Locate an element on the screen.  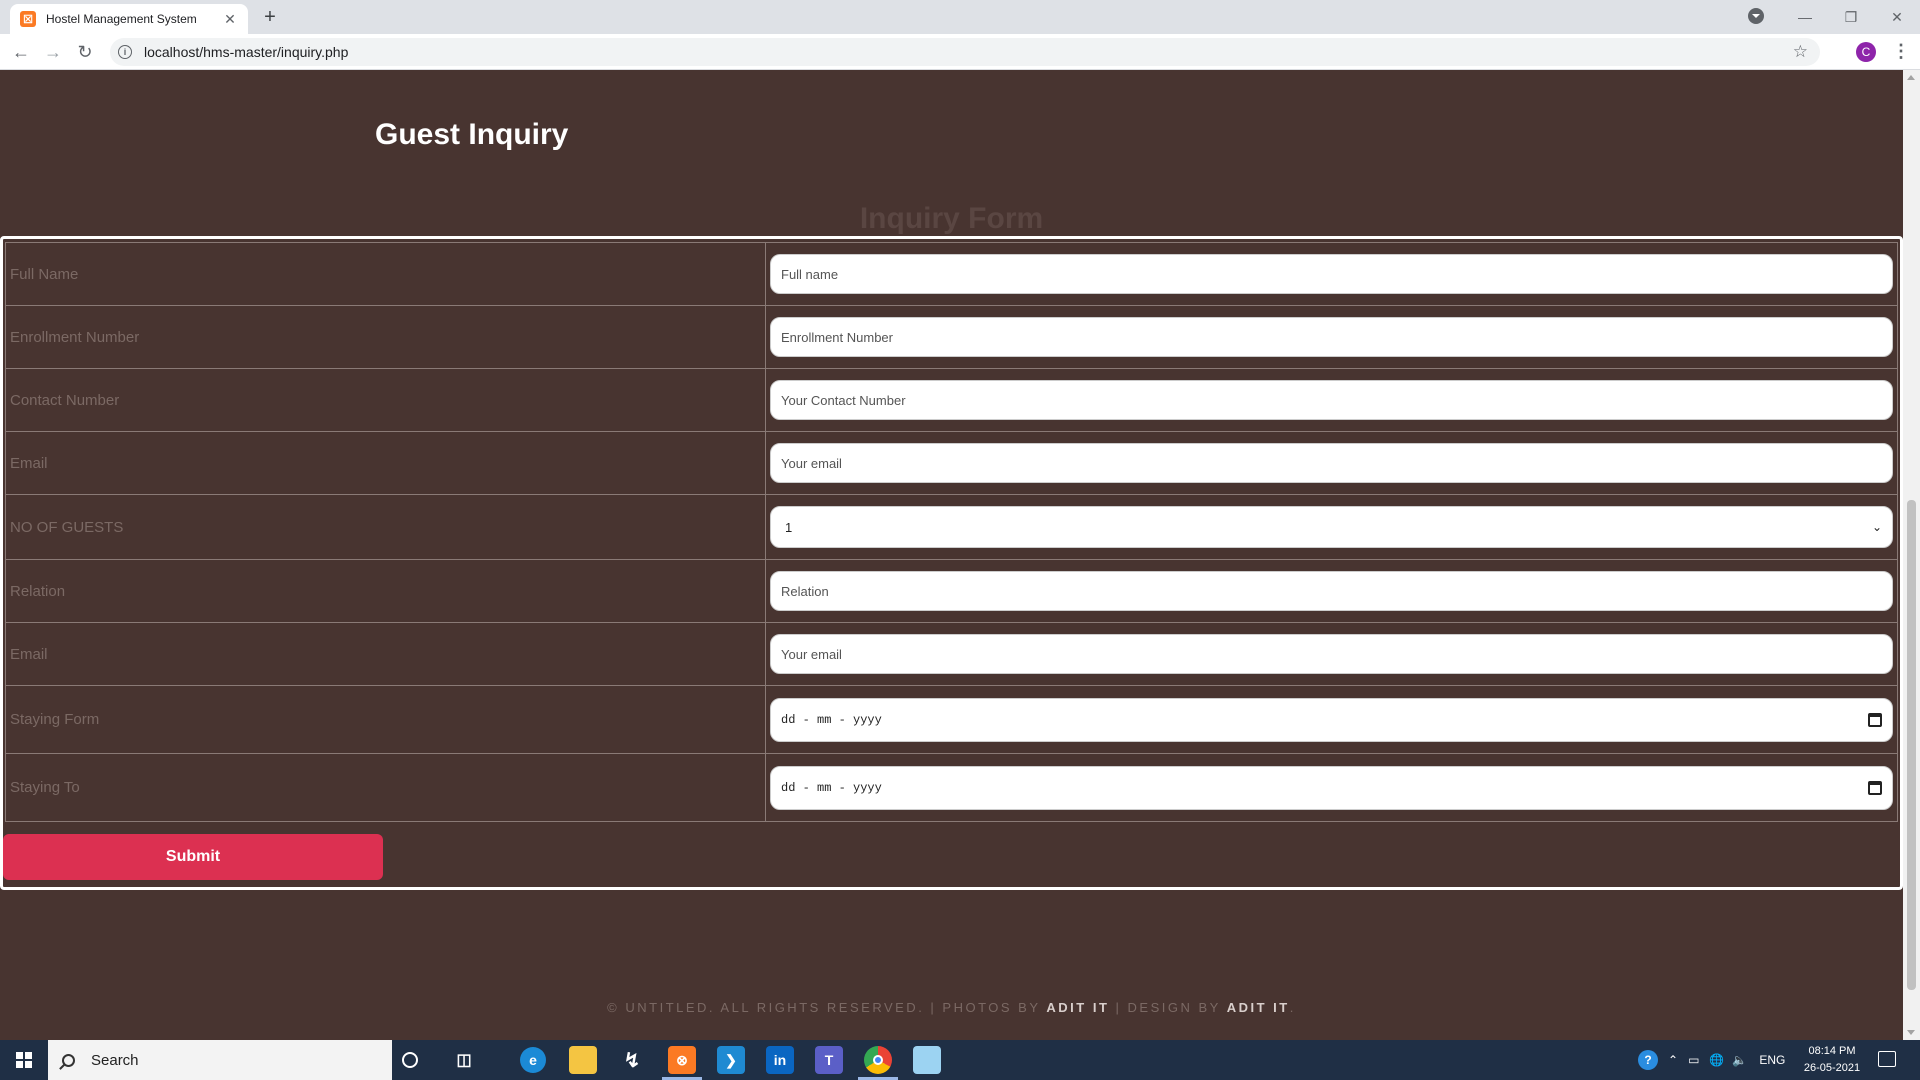
scroll-down-icon is located at coordinates (1911, 1032).